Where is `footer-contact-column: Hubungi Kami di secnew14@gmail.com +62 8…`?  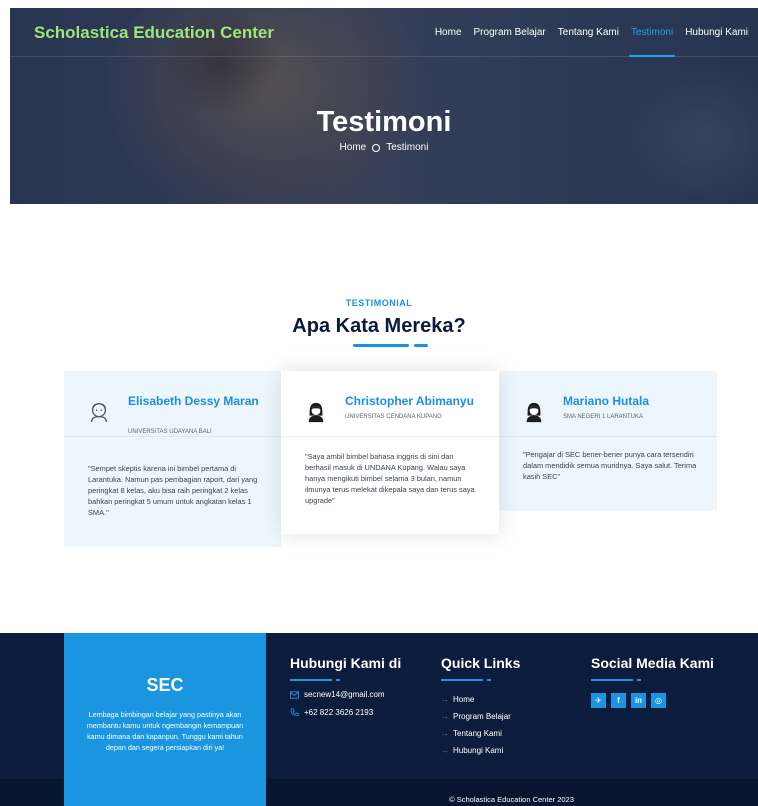 footer-contact-column: Hubungi Kami di secnew14@gmail.com +62 8… is located at coordinates (345, 686).